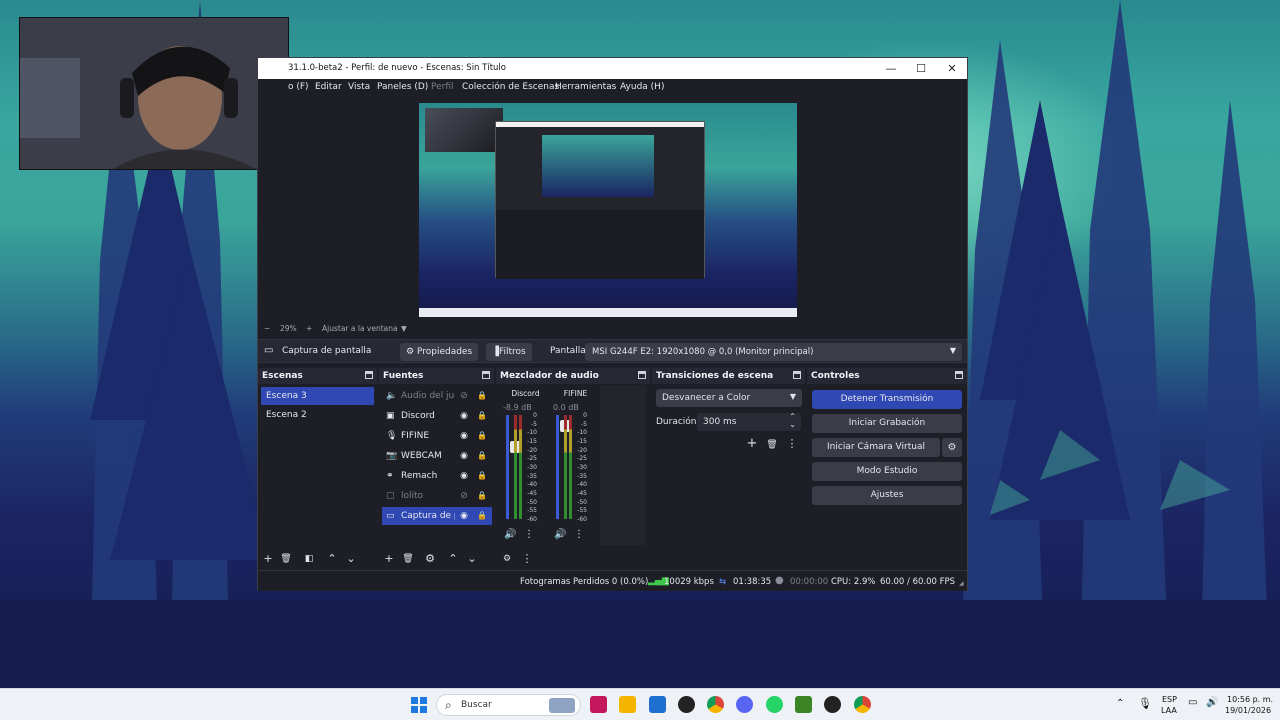 The image size is (1280, 720). What do you see at coordinates (419, 705) in the screenshot?
I see `windows-start-icon` at bounding box center [419, 705].